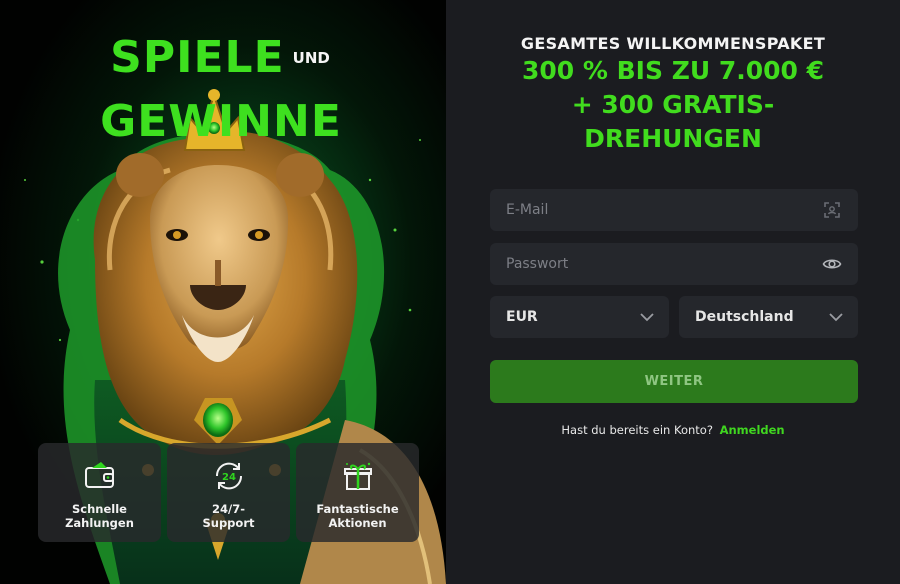 The image size is (900, 584). I want to click on support-24-icon: 24, so click(228, 476).